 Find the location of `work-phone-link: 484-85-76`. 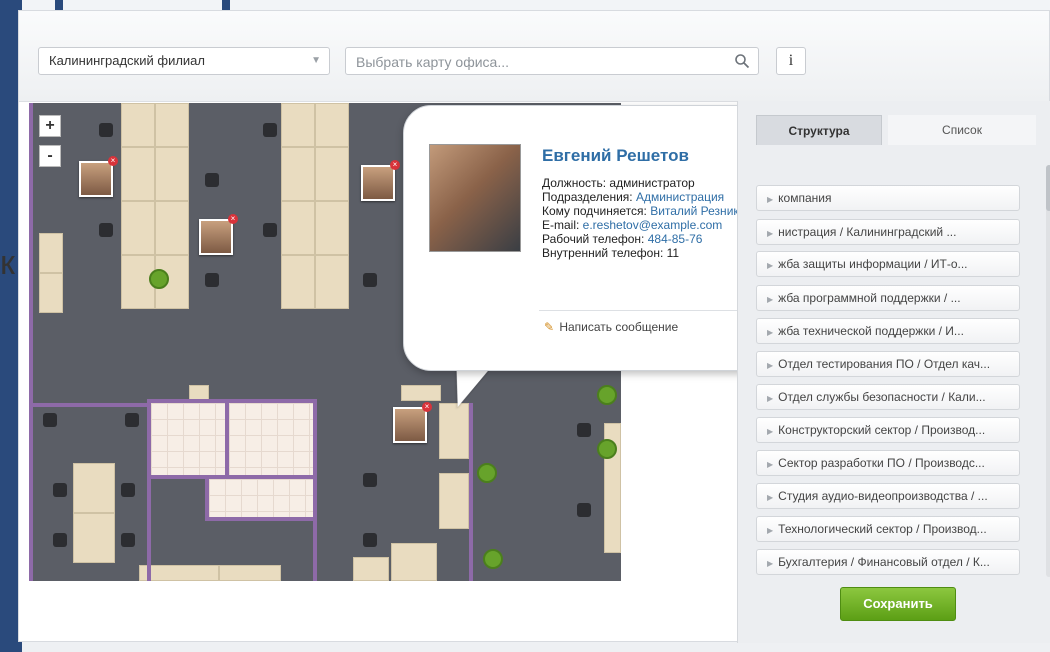

work-phone-link: 484-85-76 is located at coordinates (675, 239).